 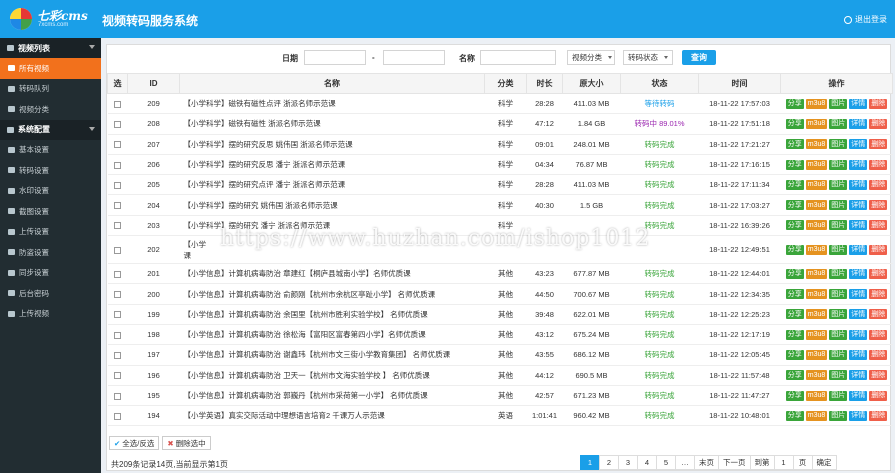 What do you see at coordinates (50, 252) in the screenshot?
I see `sidebar-item-antileech-settings: 防盗设置` at bounding box center [50, 252].